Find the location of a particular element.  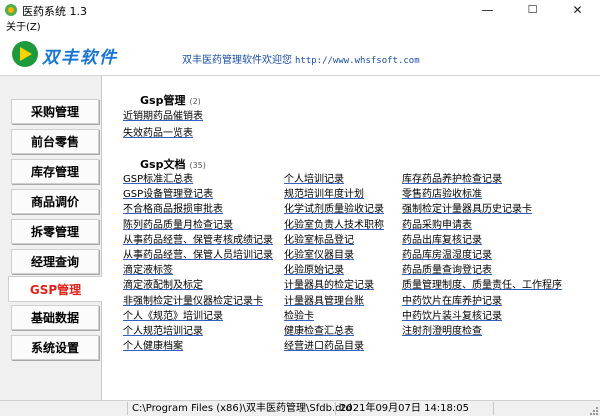

status-datetime: 2021年09月07日 14:18:05 is located at coordinates (412, 408).